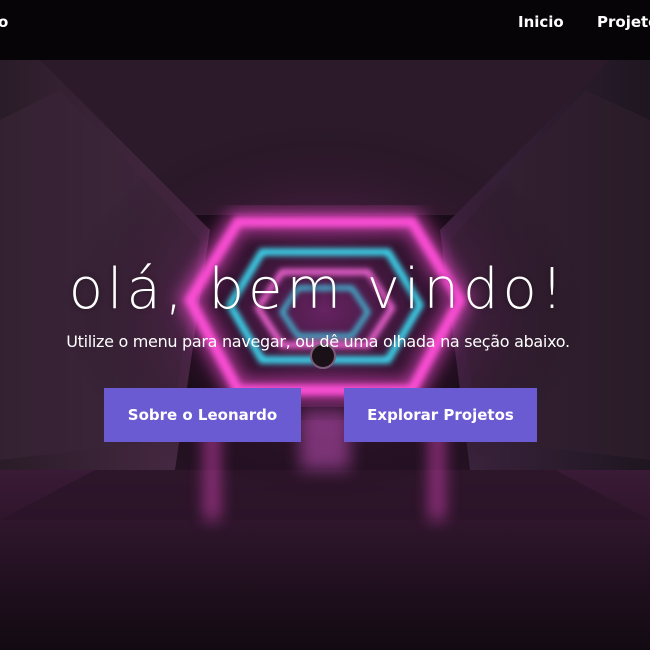 The height and width of the screenshot is (650, 650). Describe the element at coordinates (202, 415) in the screenshot. I see `about-button: Sobre o Leonardo` at that location.